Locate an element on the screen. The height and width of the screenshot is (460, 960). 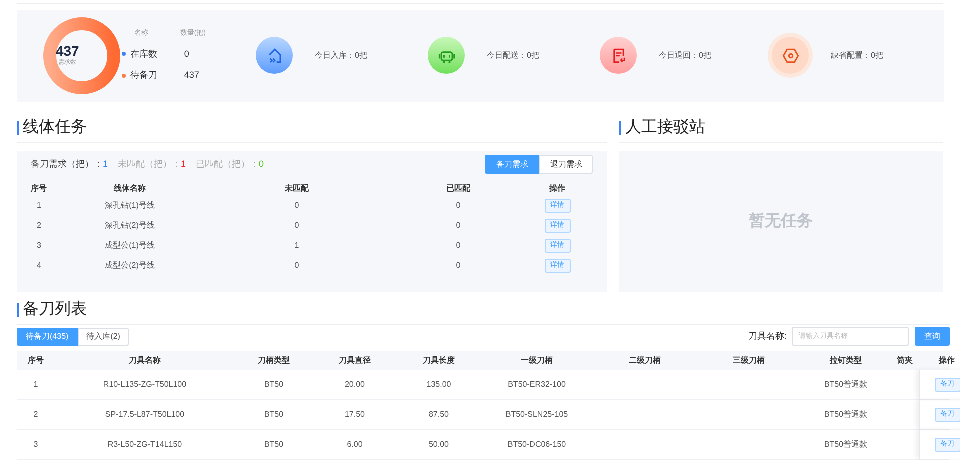
table-cell-text: 成型公(2)号线 is located at coordinates (130, 266).